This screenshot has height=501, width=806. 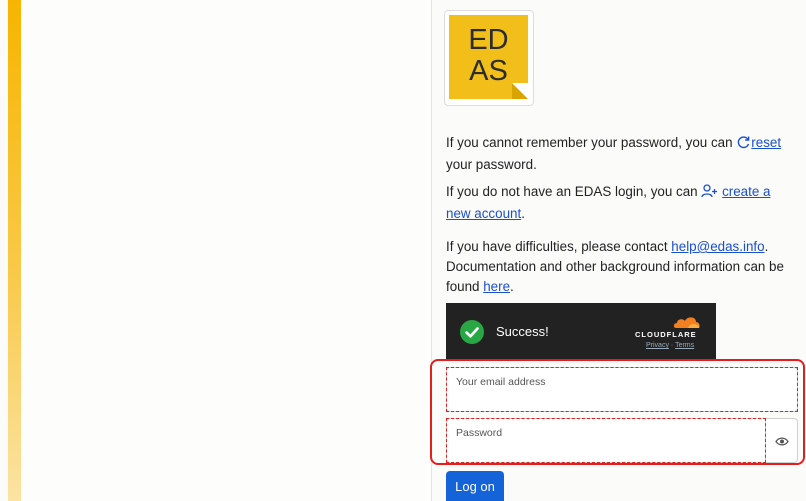 What do you see at coordinates (686, 322) in the screenshot?
I see `cloudflare-cloud-icon` at bounding box center [686, 322].